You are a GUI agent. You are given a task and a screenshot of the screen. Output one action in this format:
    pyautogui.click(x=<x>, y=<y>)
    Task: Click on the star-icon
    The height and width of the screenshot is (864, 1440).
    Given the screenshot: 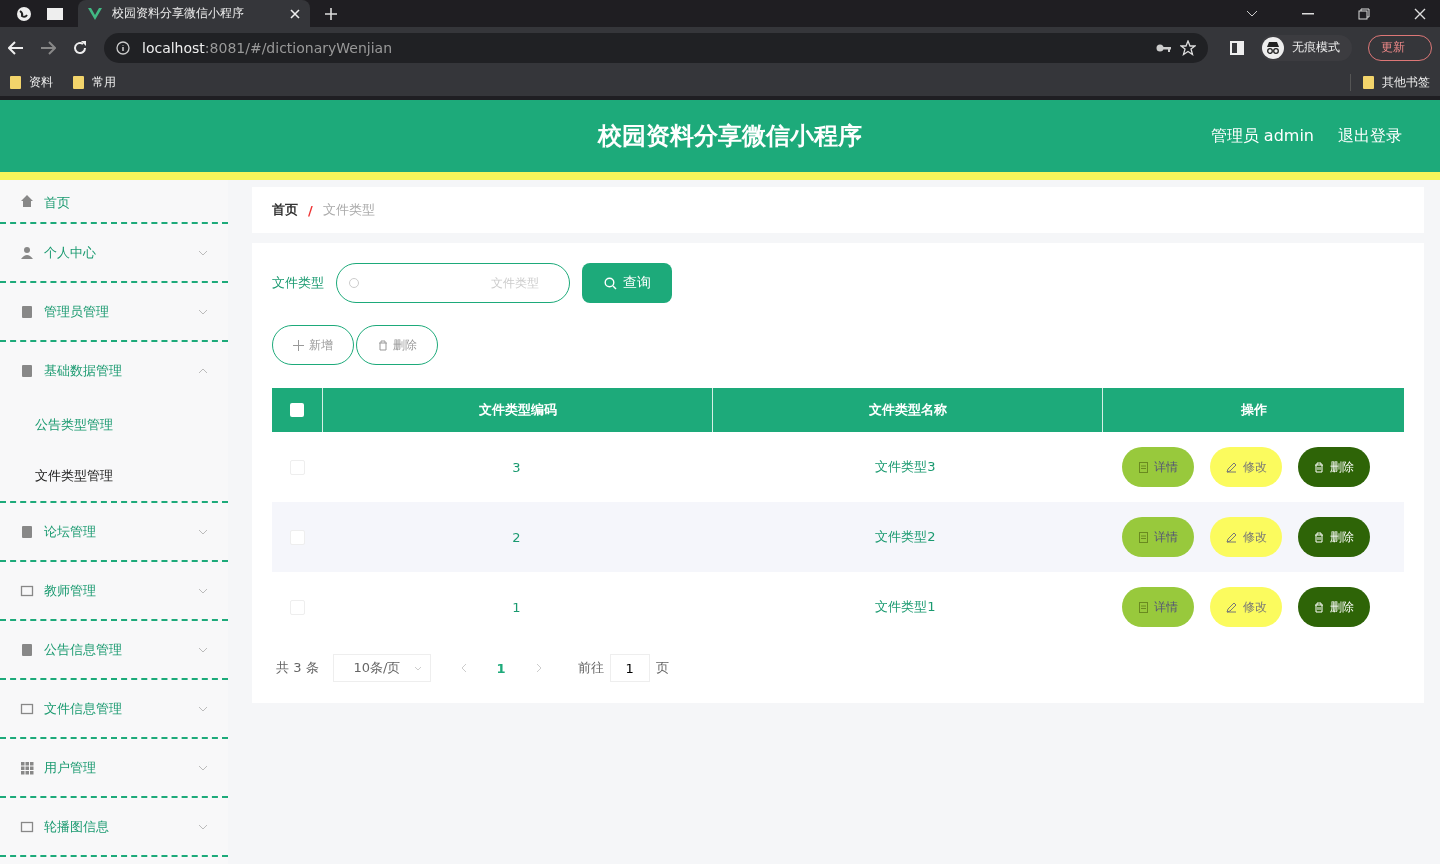 What is the action you would take?
    pyautogui.click(x=1188, y=47)
    